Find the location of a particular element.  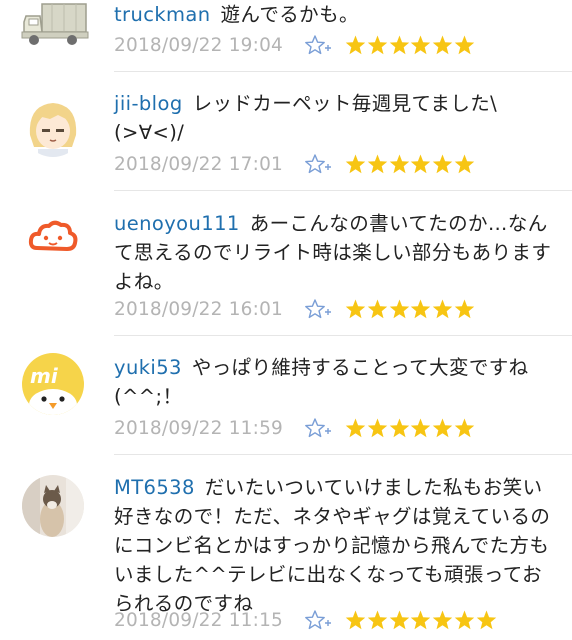

comment-meta: 2018/09/22 11:15 is located at coordinates (306, 620).